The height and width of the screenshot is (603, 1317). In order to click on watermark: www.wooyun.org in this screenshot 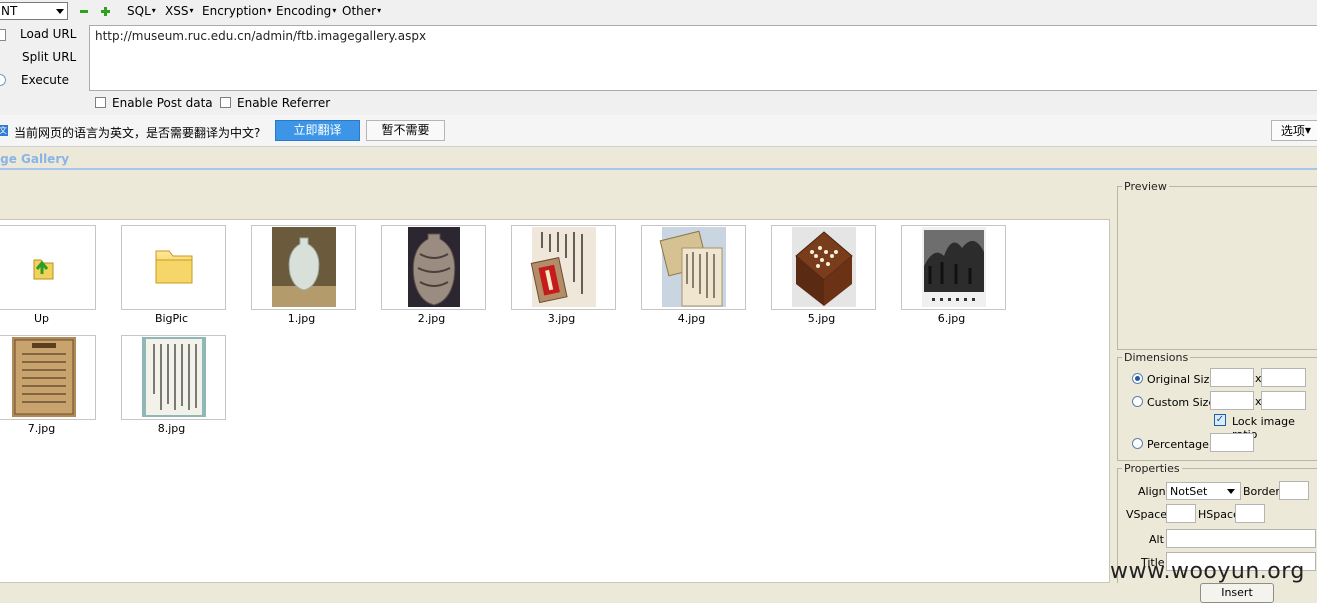, I will do `click(1207, 571)`.